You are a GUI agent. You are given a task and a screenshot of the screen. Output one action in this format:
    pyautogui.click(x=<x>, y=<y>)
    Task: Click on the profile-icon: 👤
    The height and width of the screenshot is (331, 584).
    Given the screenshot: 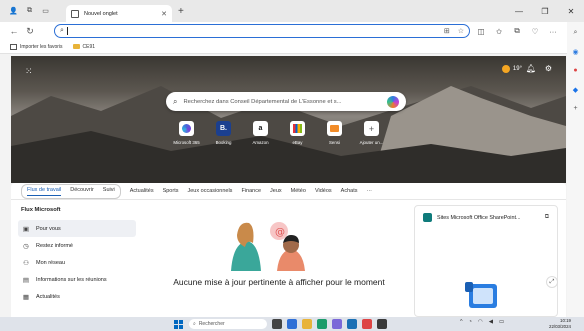 What is the action you would take?
    pyautogui.click(x=13, y=11)
    